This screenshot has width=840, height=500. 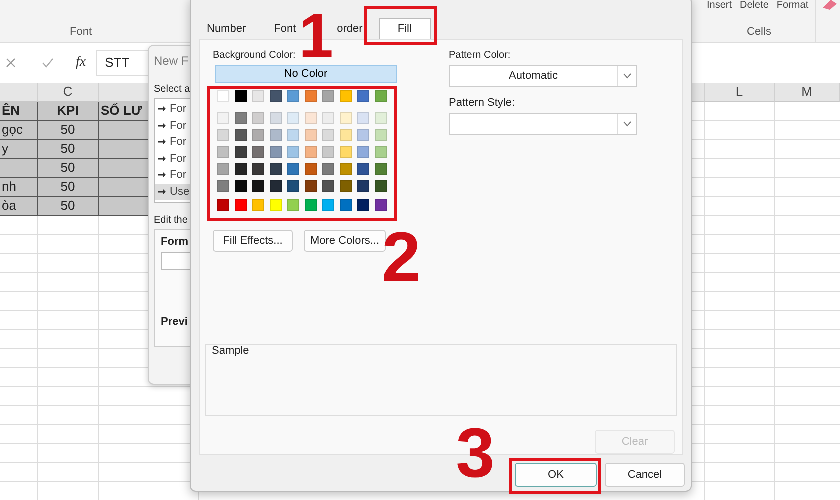 What do you see at coordinates (482, 103) in the screenshot?
I see `field-label: Pattern Style:` at bounding box center [482, 103].